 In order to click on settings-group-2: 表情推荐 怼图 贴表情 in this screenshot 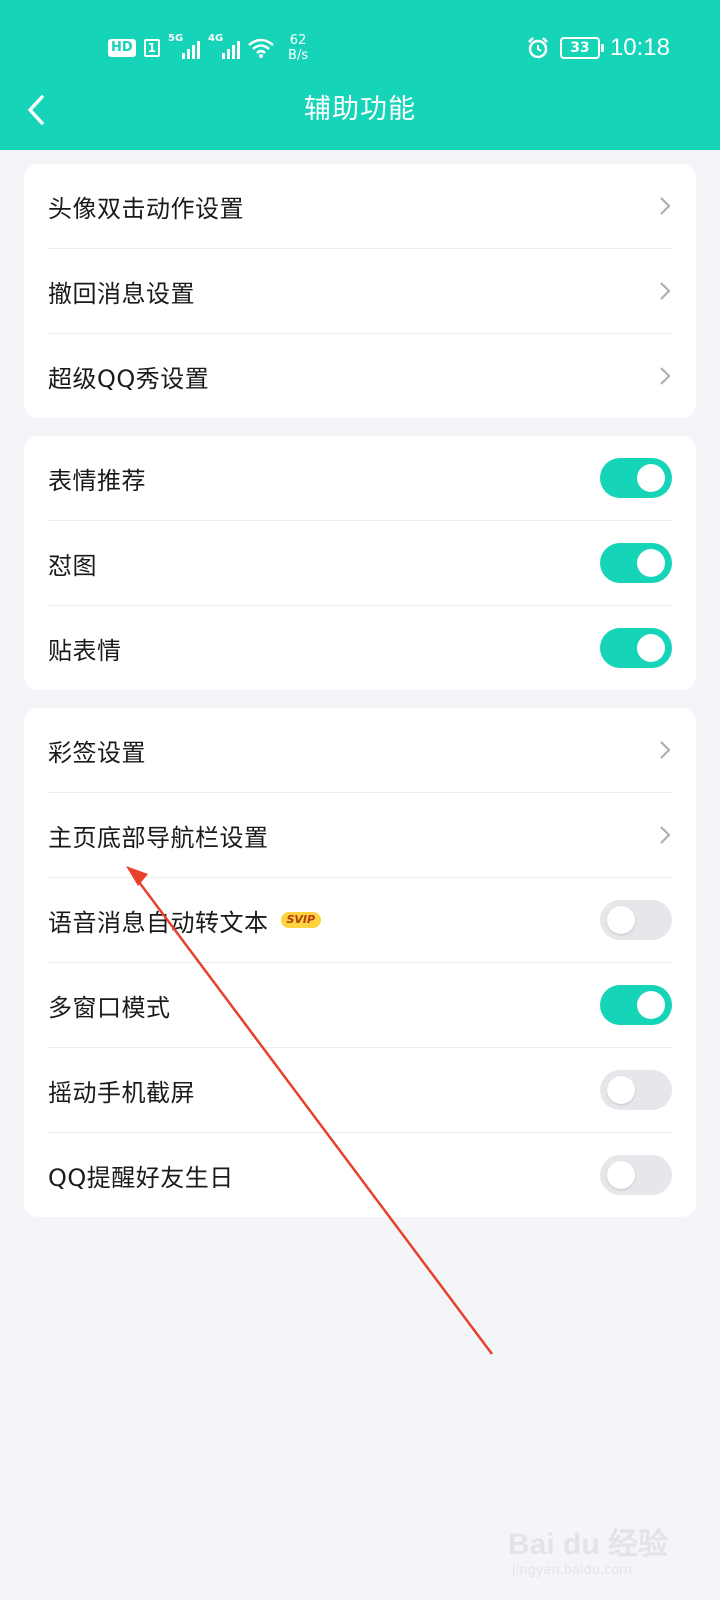, I will do `click(360, 563)`.